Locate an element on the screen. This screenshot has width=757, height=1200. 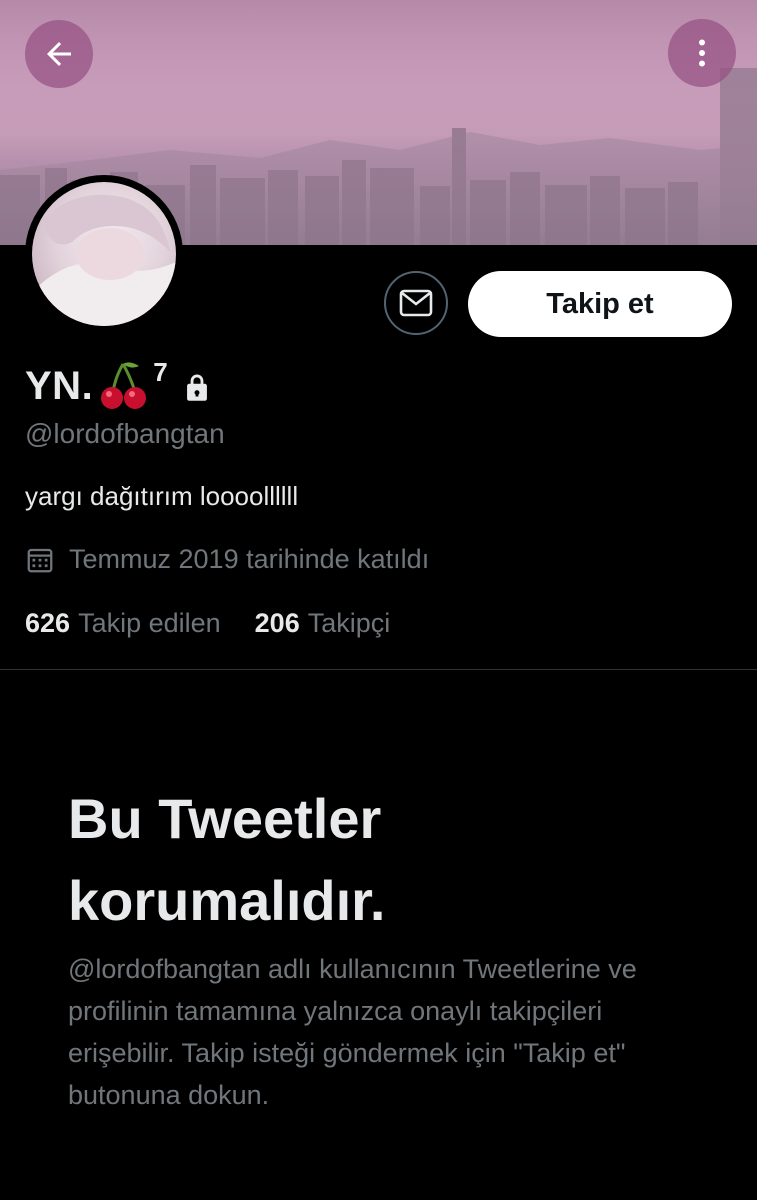
followers-count: 206 is located at coordinates (277, 623).